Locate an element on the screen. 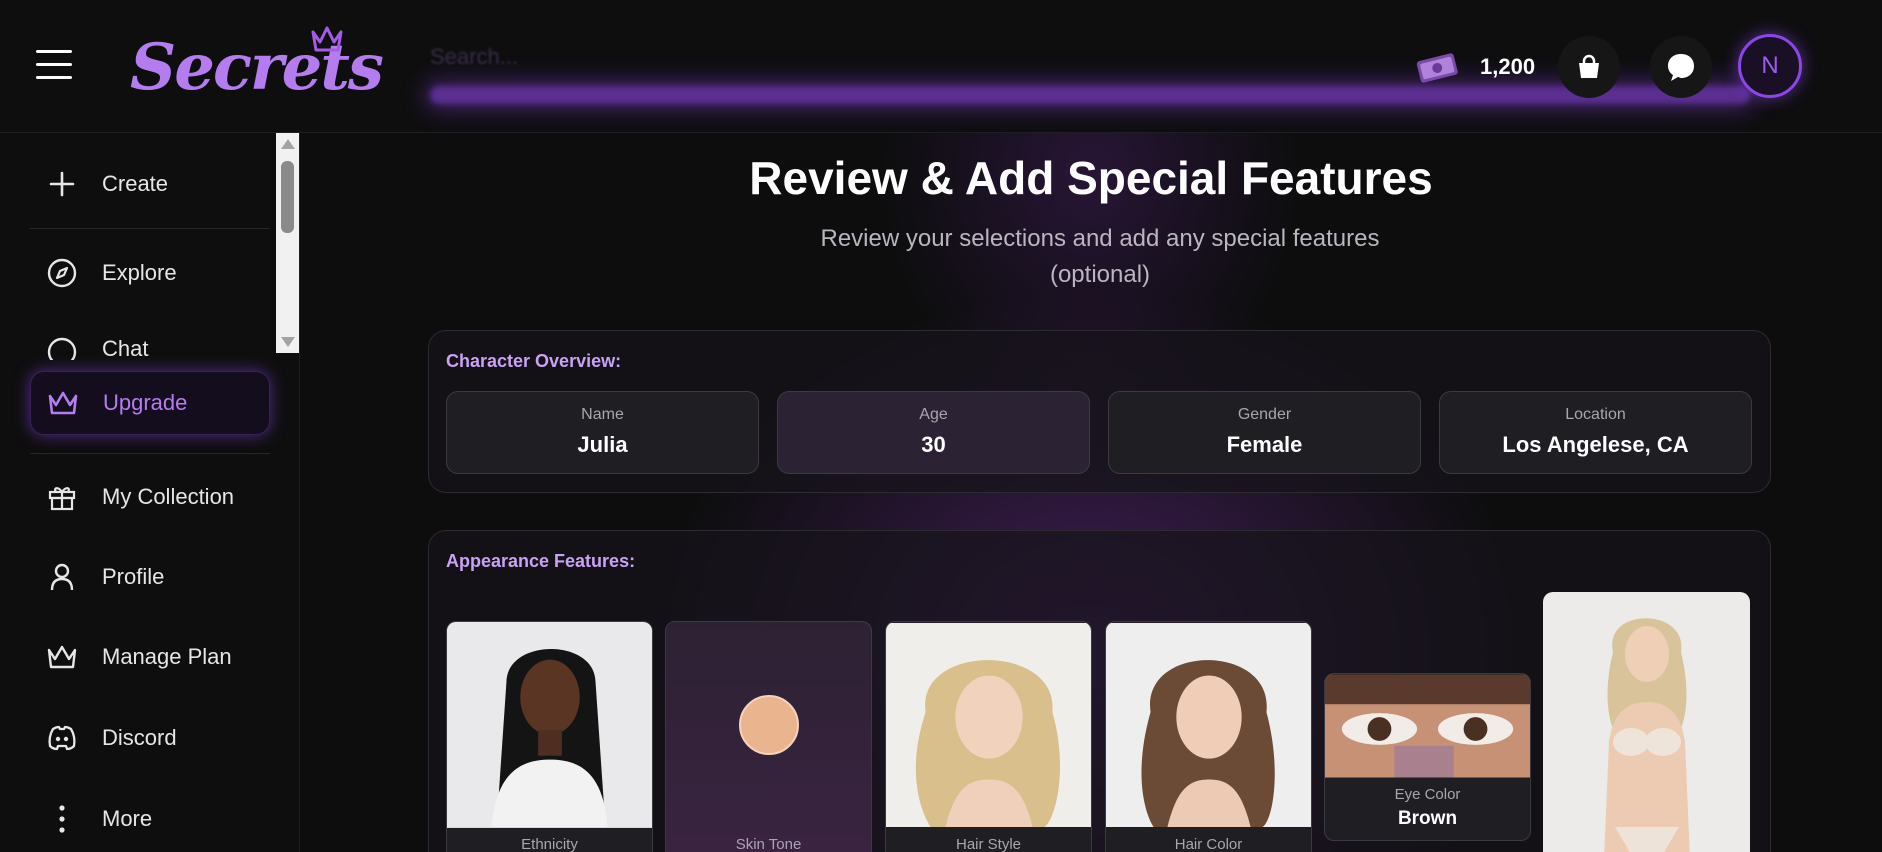  overview-card-gender: Gender Female is located at coordinates (1264, 432).